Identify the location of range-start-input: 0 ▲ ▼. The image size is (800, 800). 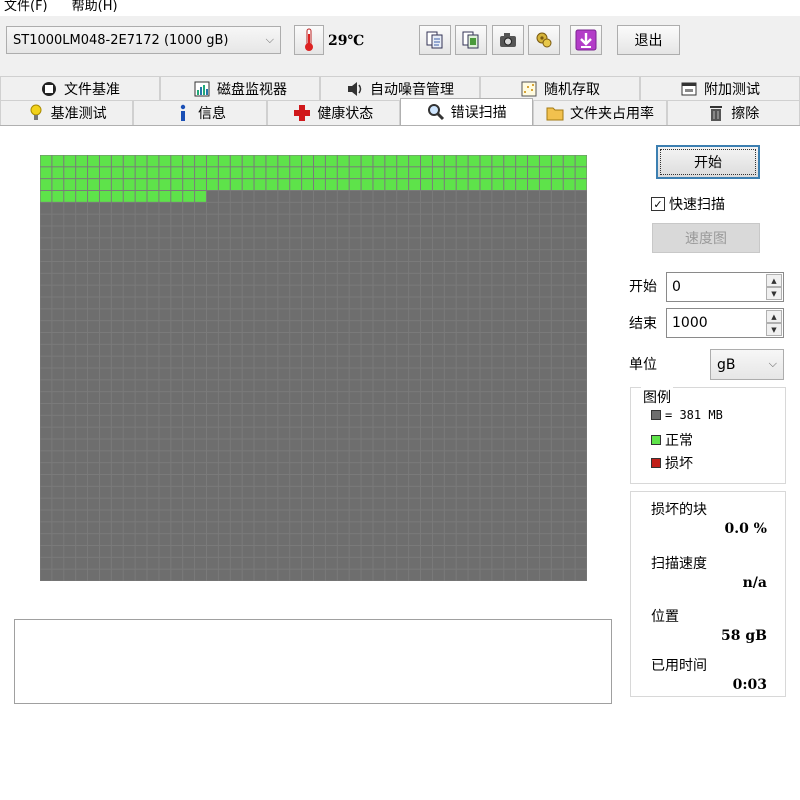
(725, 287).